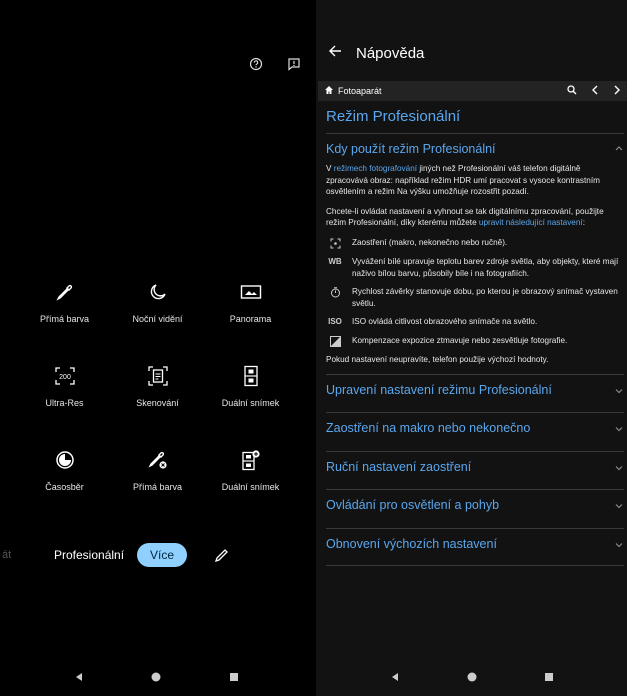 Image resolution: width=627 pixels, height=696 pixels. Describe the element at coordinates (335, 297) in the screenshot. I see `shutter-speed-icon` at that location.